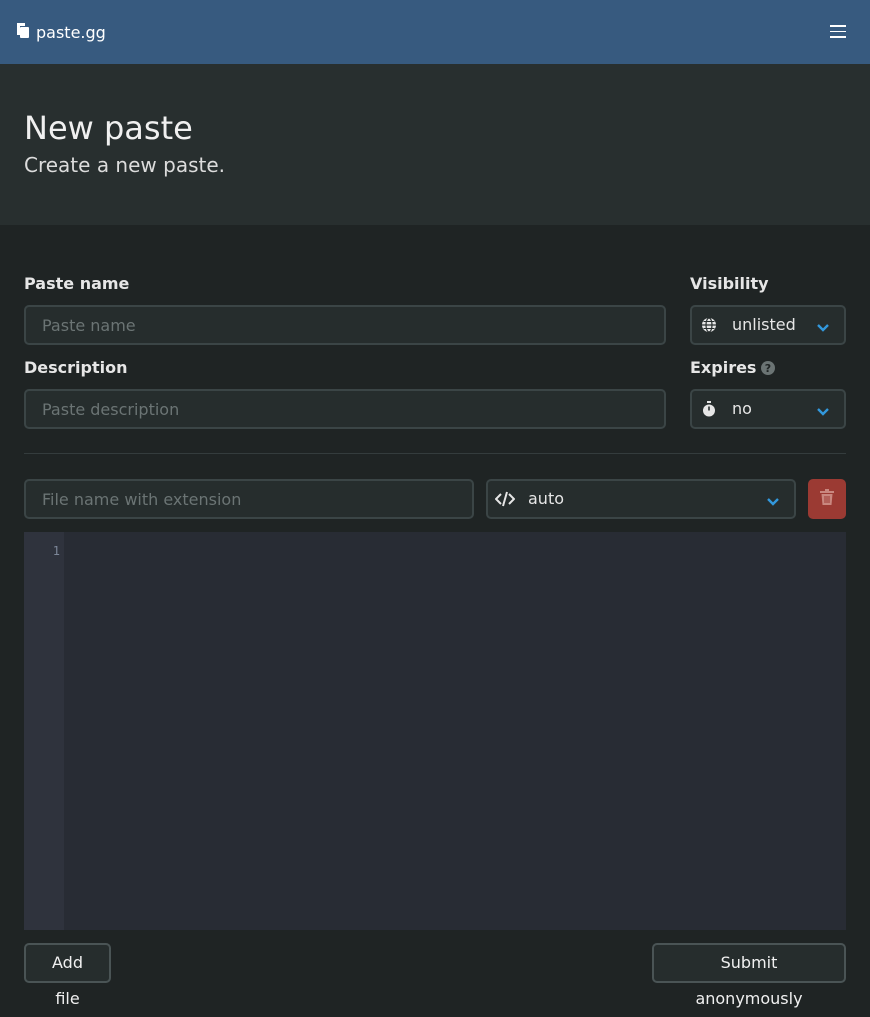 This screenshot has height=1017, width=870. What do you see at coordinates (546, 498) in the screenshot?
I see `language-value: auto` at bounding box center [546, 498].